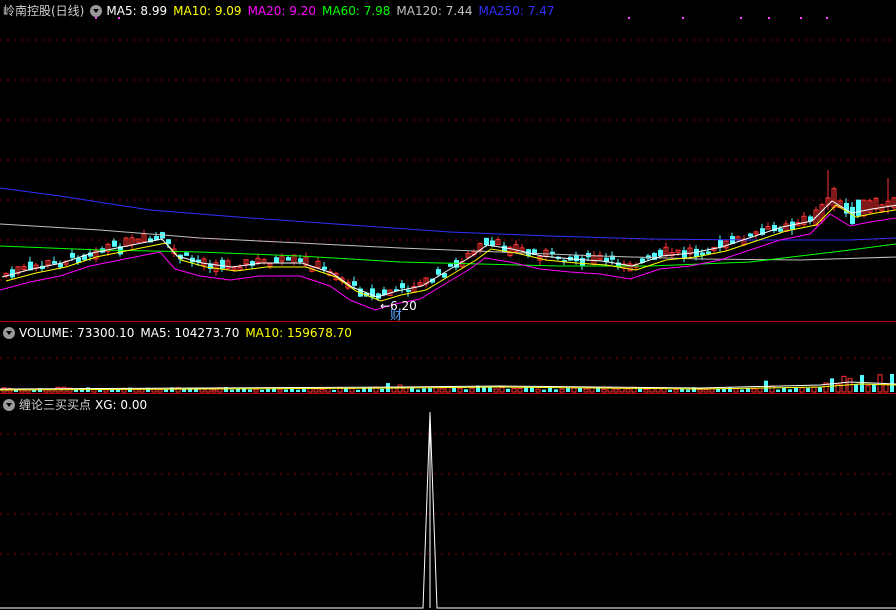 The width and height of the screenshot is (896, 610). I want to click on indicator-legend: 缠论三买买点 XG: 0.00, so click(78, 405).